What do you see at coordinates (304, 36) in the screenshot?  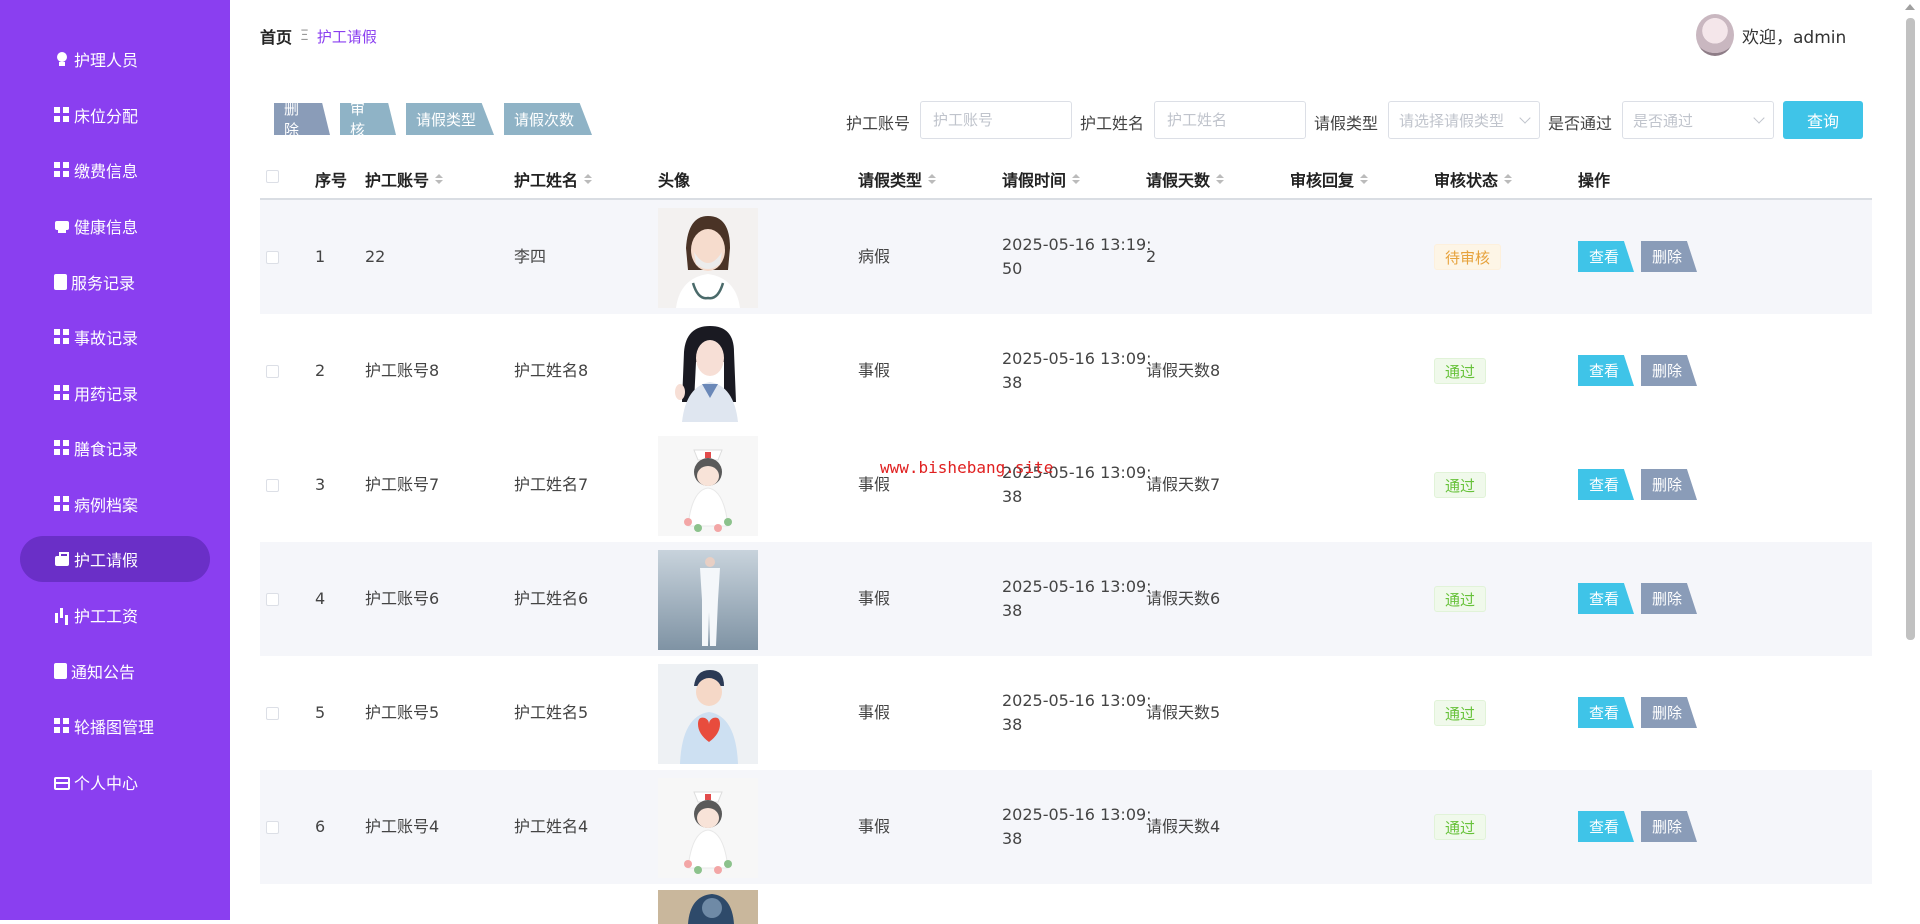 I see `breadcrumb-separator: Ξ` at bounding box center [304, 36].